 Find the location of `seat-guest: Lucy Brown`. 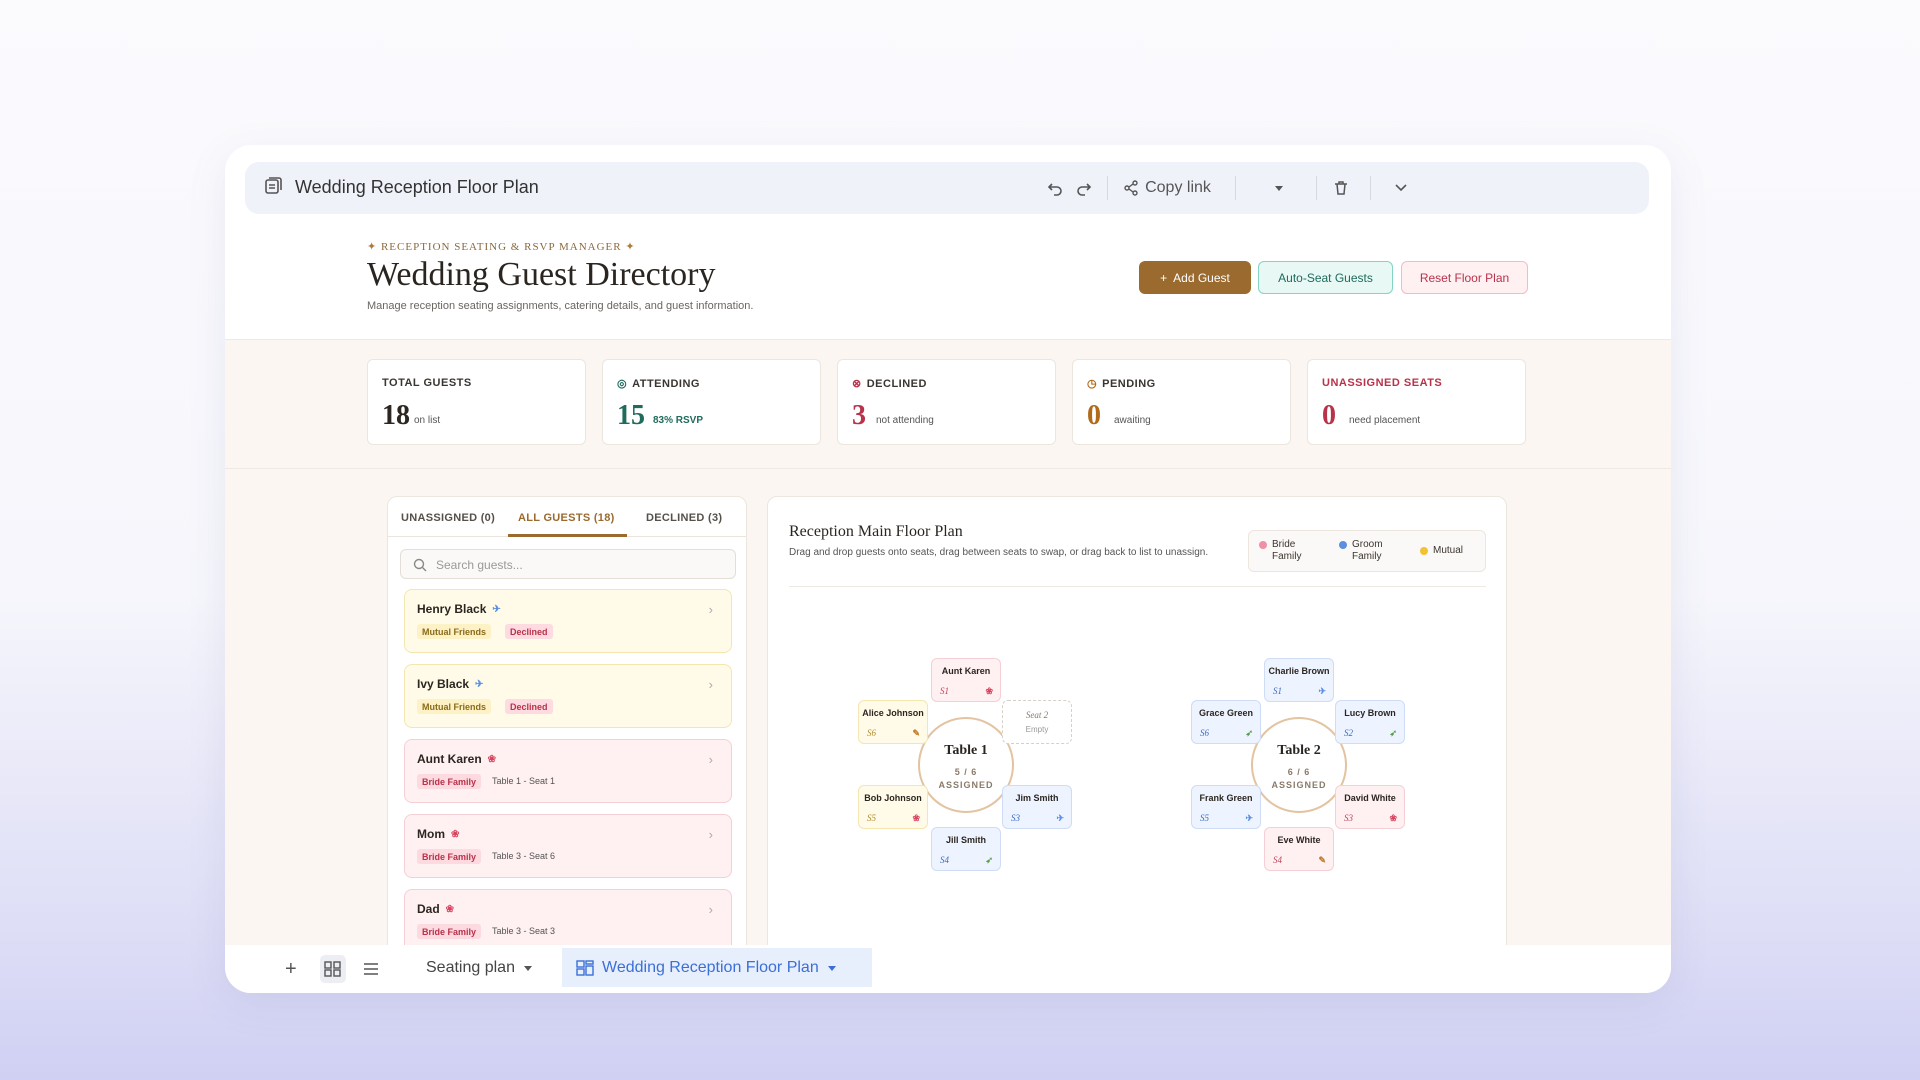

seat-guest: Lucy Brown is located at coordinates (1370, 713).